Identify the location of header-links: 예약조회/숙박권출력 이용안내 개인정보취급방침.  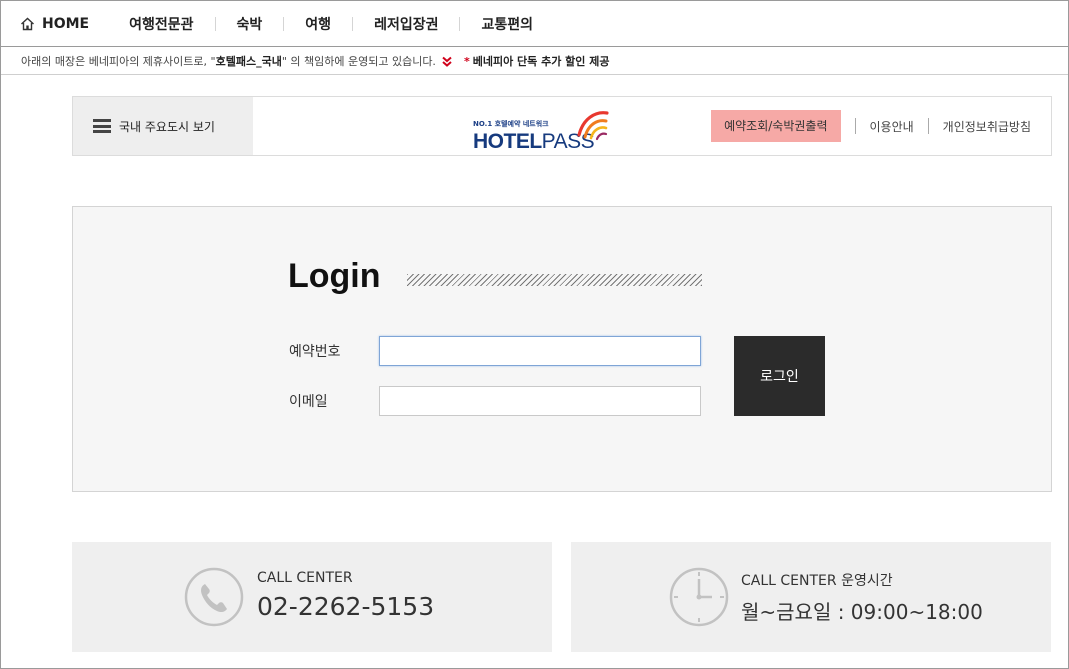
(871, 126).